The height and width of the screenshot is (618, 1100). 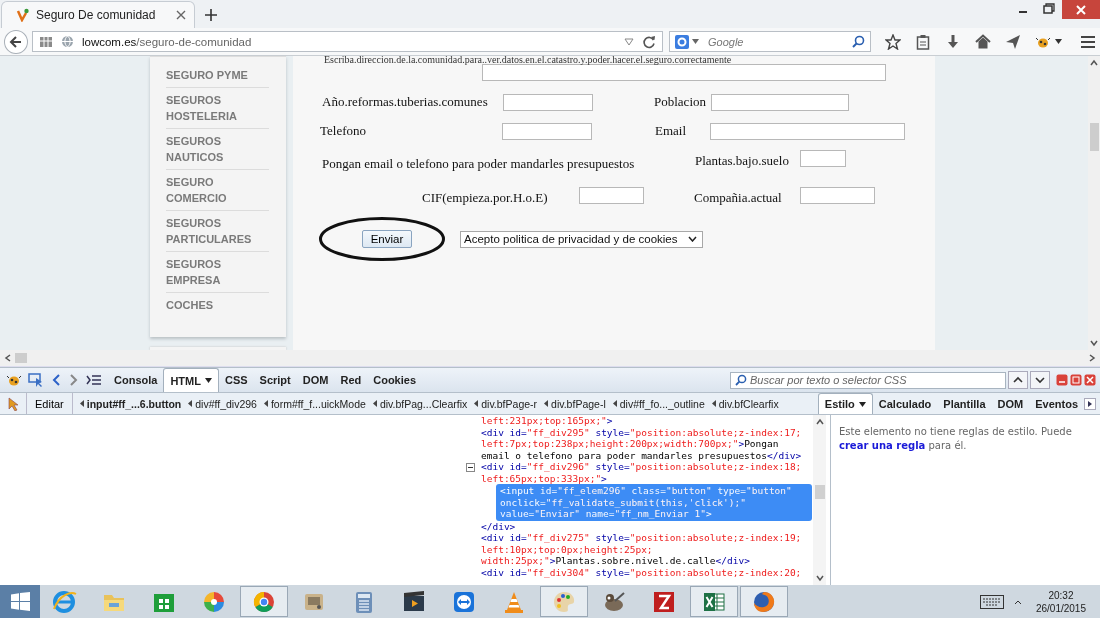 I want to click on star-icon, so click(x=893, y=41).